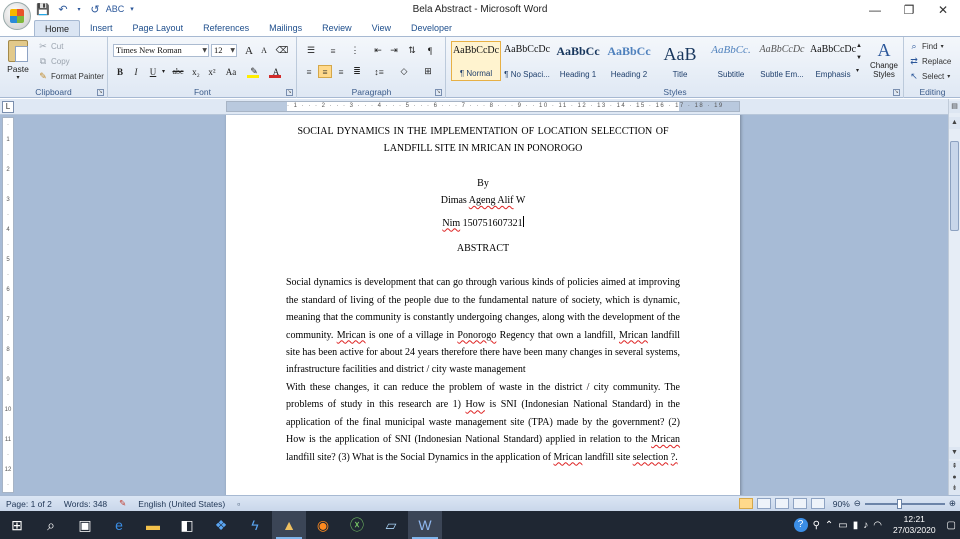 Image resolution: width=960 pixels, height=539 pixels. I want to click on clipboard-dialog-launcher-icon: ↘, so click(100, 92).